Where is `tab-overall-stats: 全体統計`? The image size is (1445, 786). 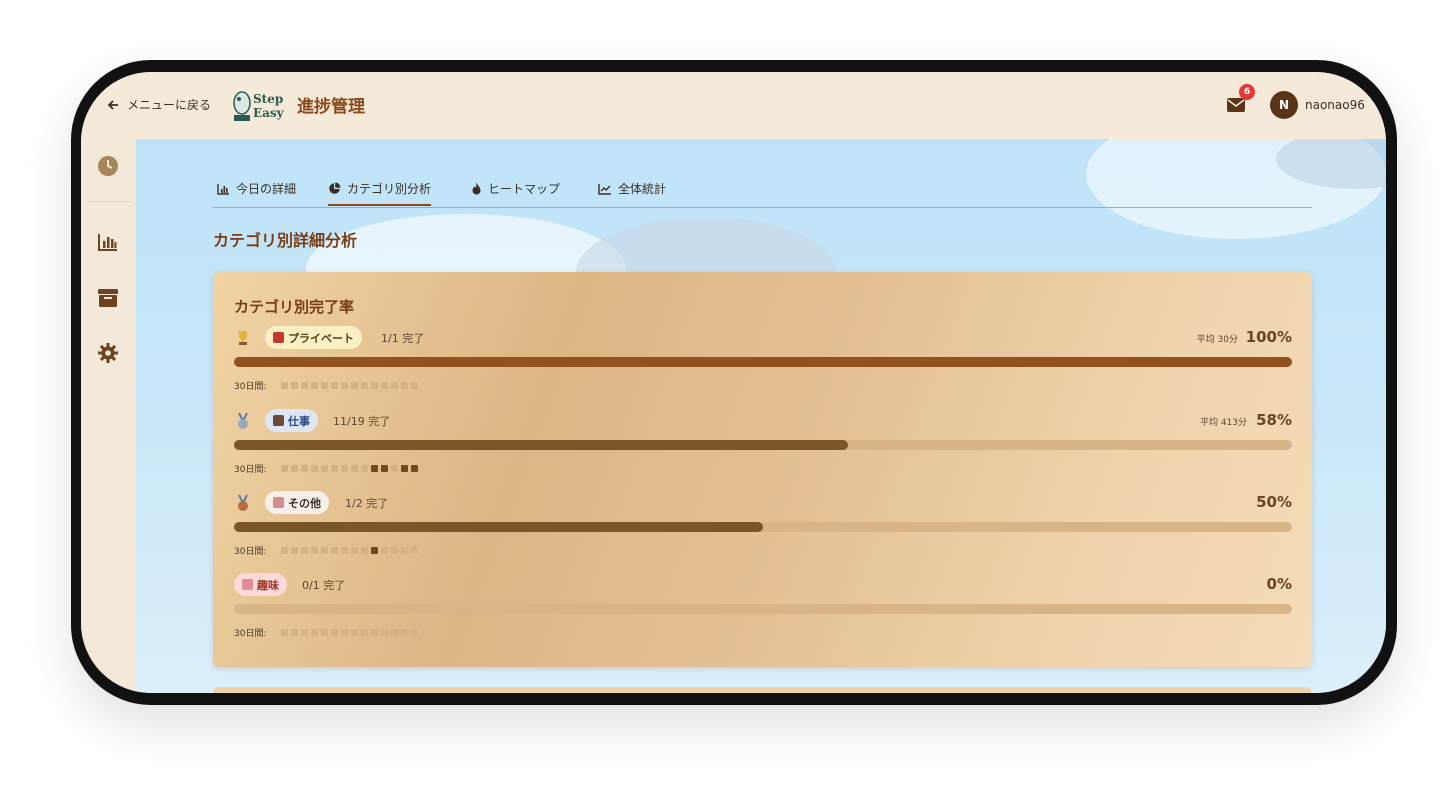
tab-overall-stats: 全体統計 is located at coordinates (632, 188).